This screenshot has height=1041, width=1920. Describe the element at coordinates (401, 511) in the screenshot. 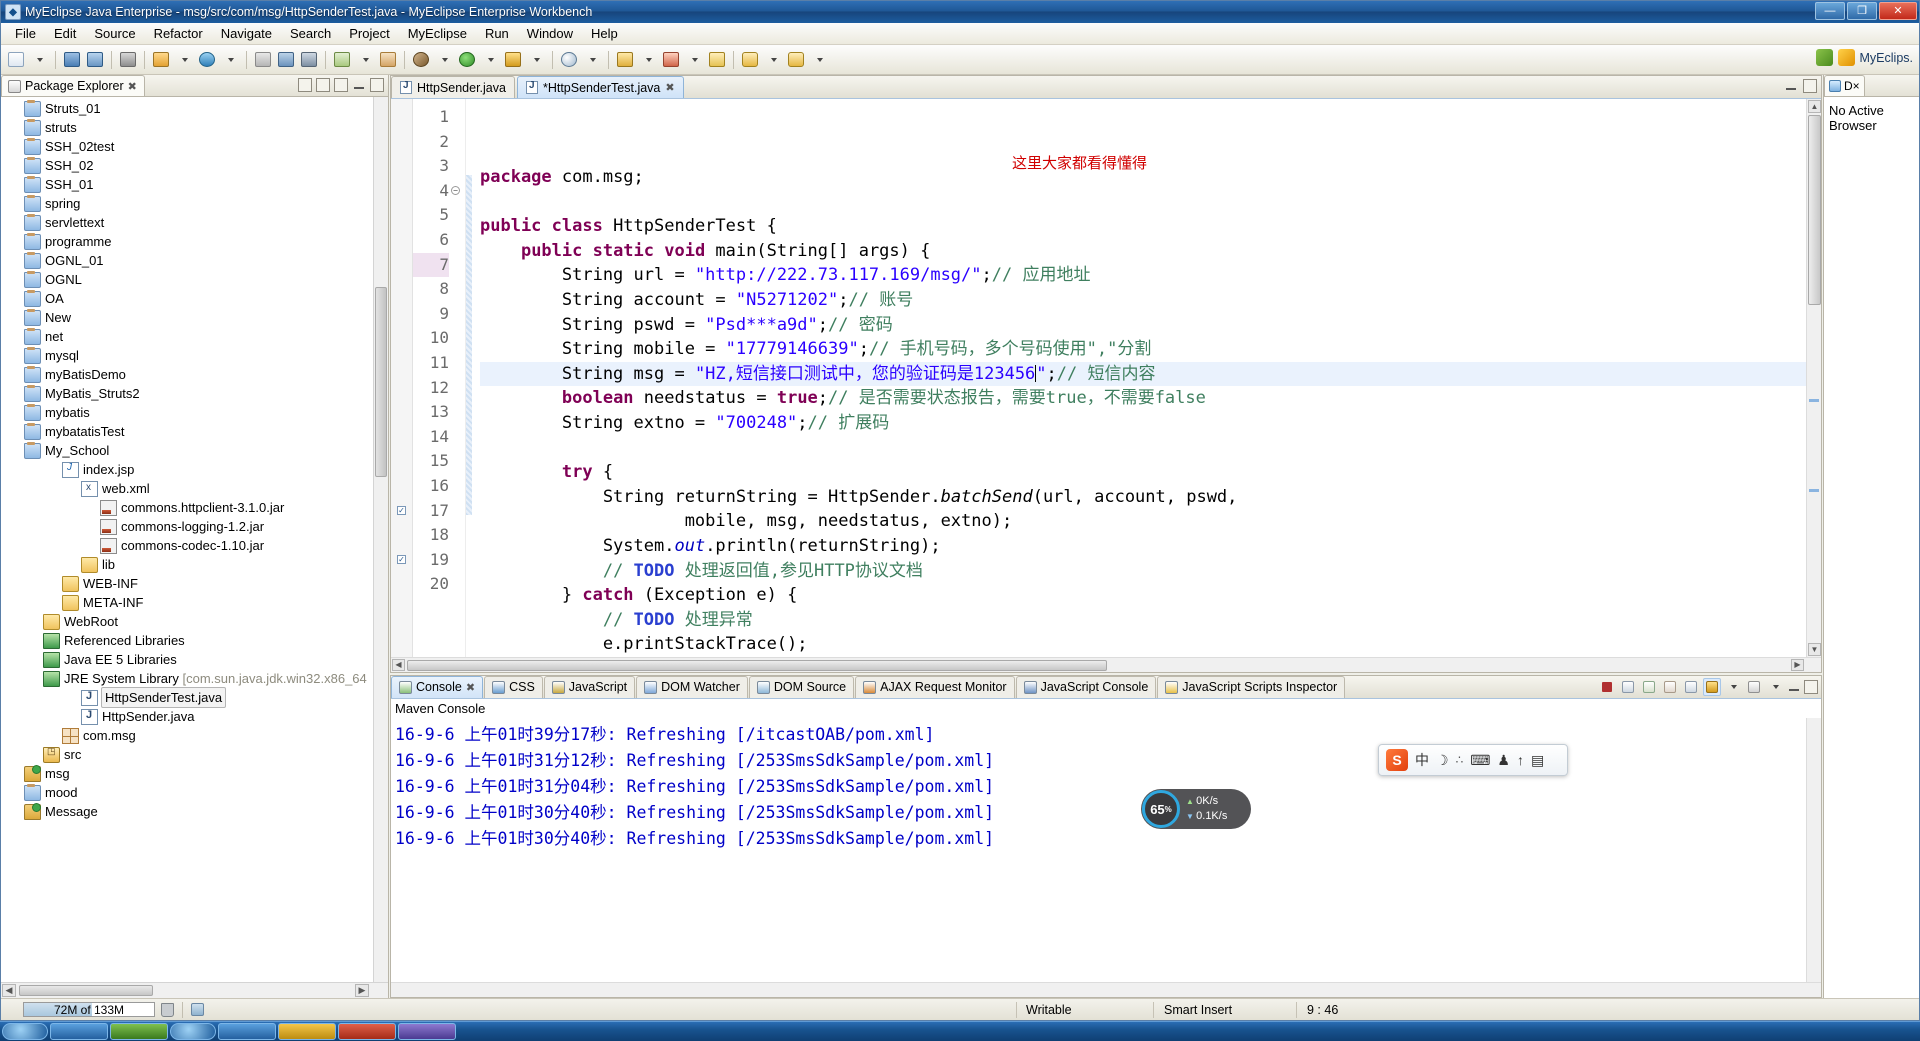

I see `todo-marker-icon: ✓` at that location.